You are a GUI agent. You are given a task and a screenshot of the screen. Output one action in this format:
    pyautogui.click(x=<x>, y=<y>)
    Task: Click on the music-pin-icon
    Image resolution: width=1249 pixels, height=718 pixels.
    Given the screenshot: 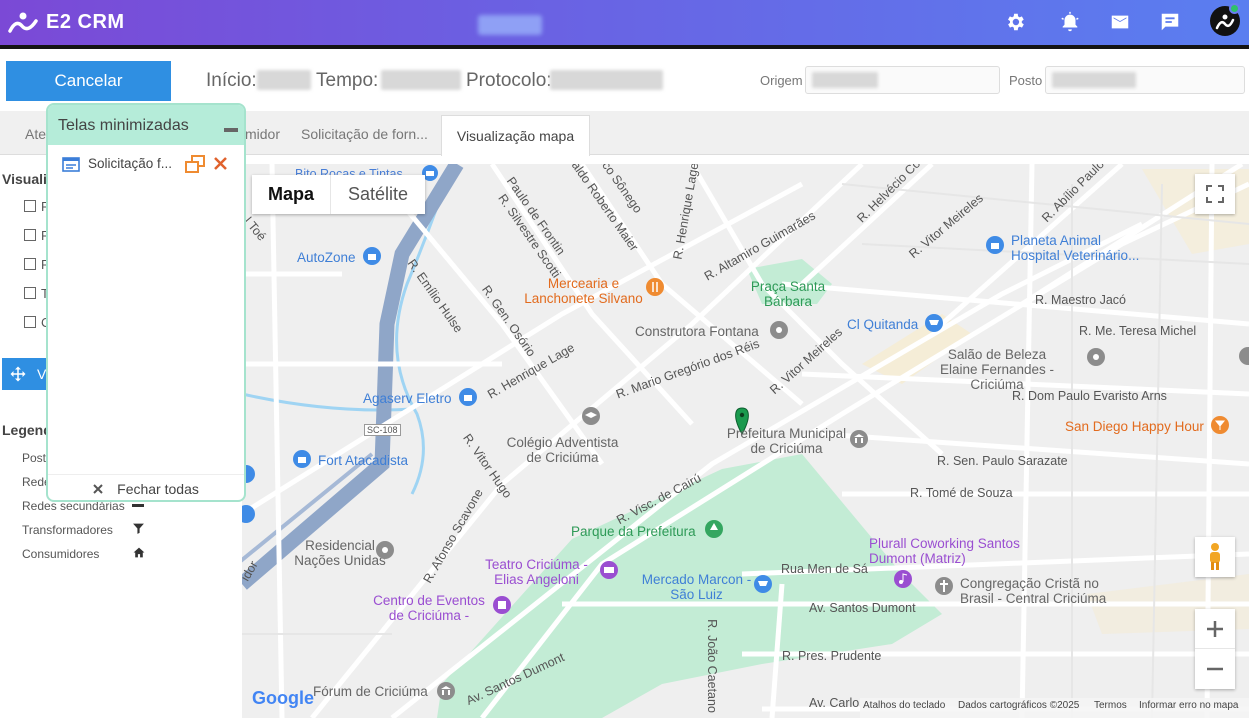 What is the action you would take?
    pyautogui.click(x=903, y=579)
    